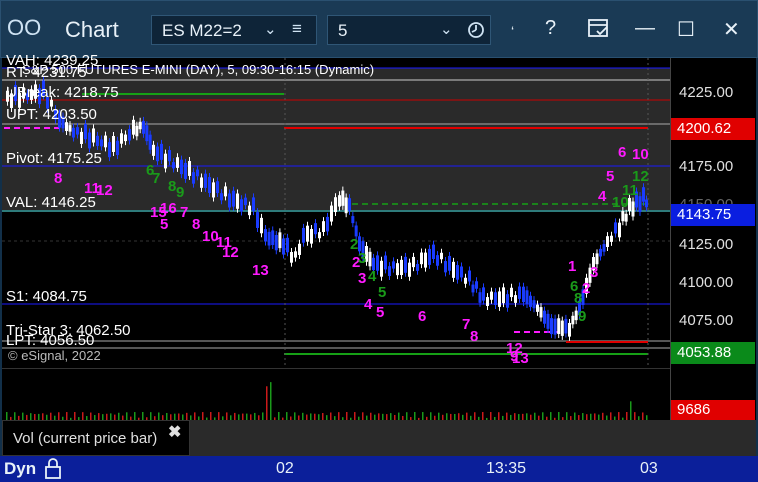  What do you see at coordinates (46, 296) in the screenshot?
I see `s1-label: S1: 4084.75` at bounding box center [46, 296].